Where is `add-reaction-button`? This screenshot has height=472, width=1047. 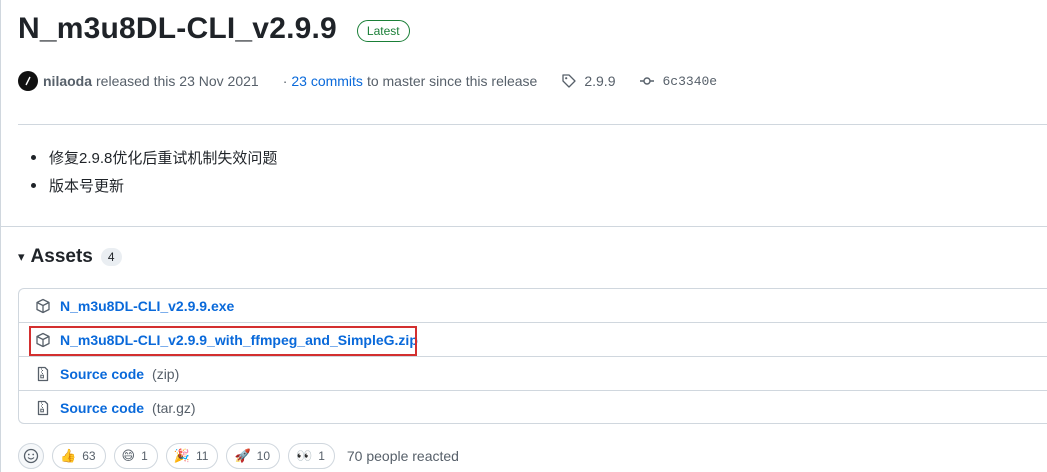
add-reaction-button is located at coordinates (31, 456).